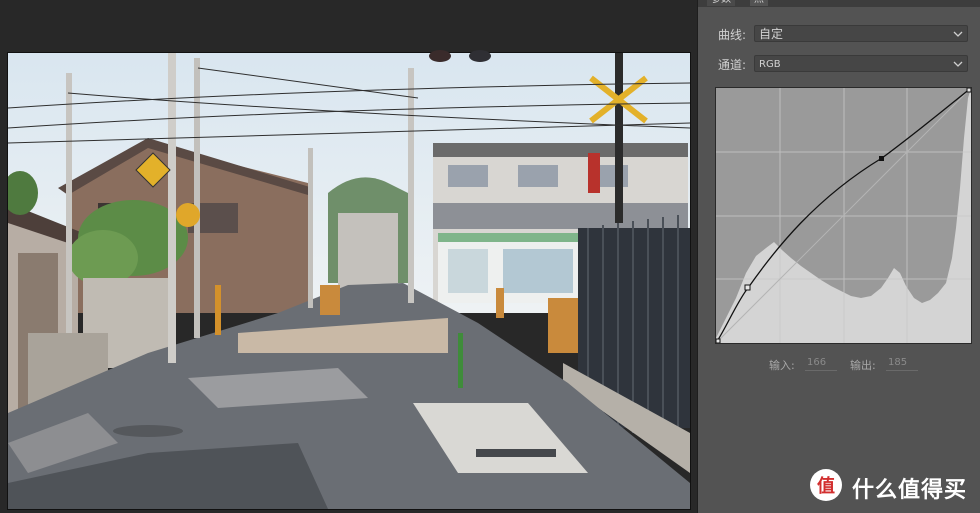  I want to click on curve-preset-select: 自定, so click(861, 33).